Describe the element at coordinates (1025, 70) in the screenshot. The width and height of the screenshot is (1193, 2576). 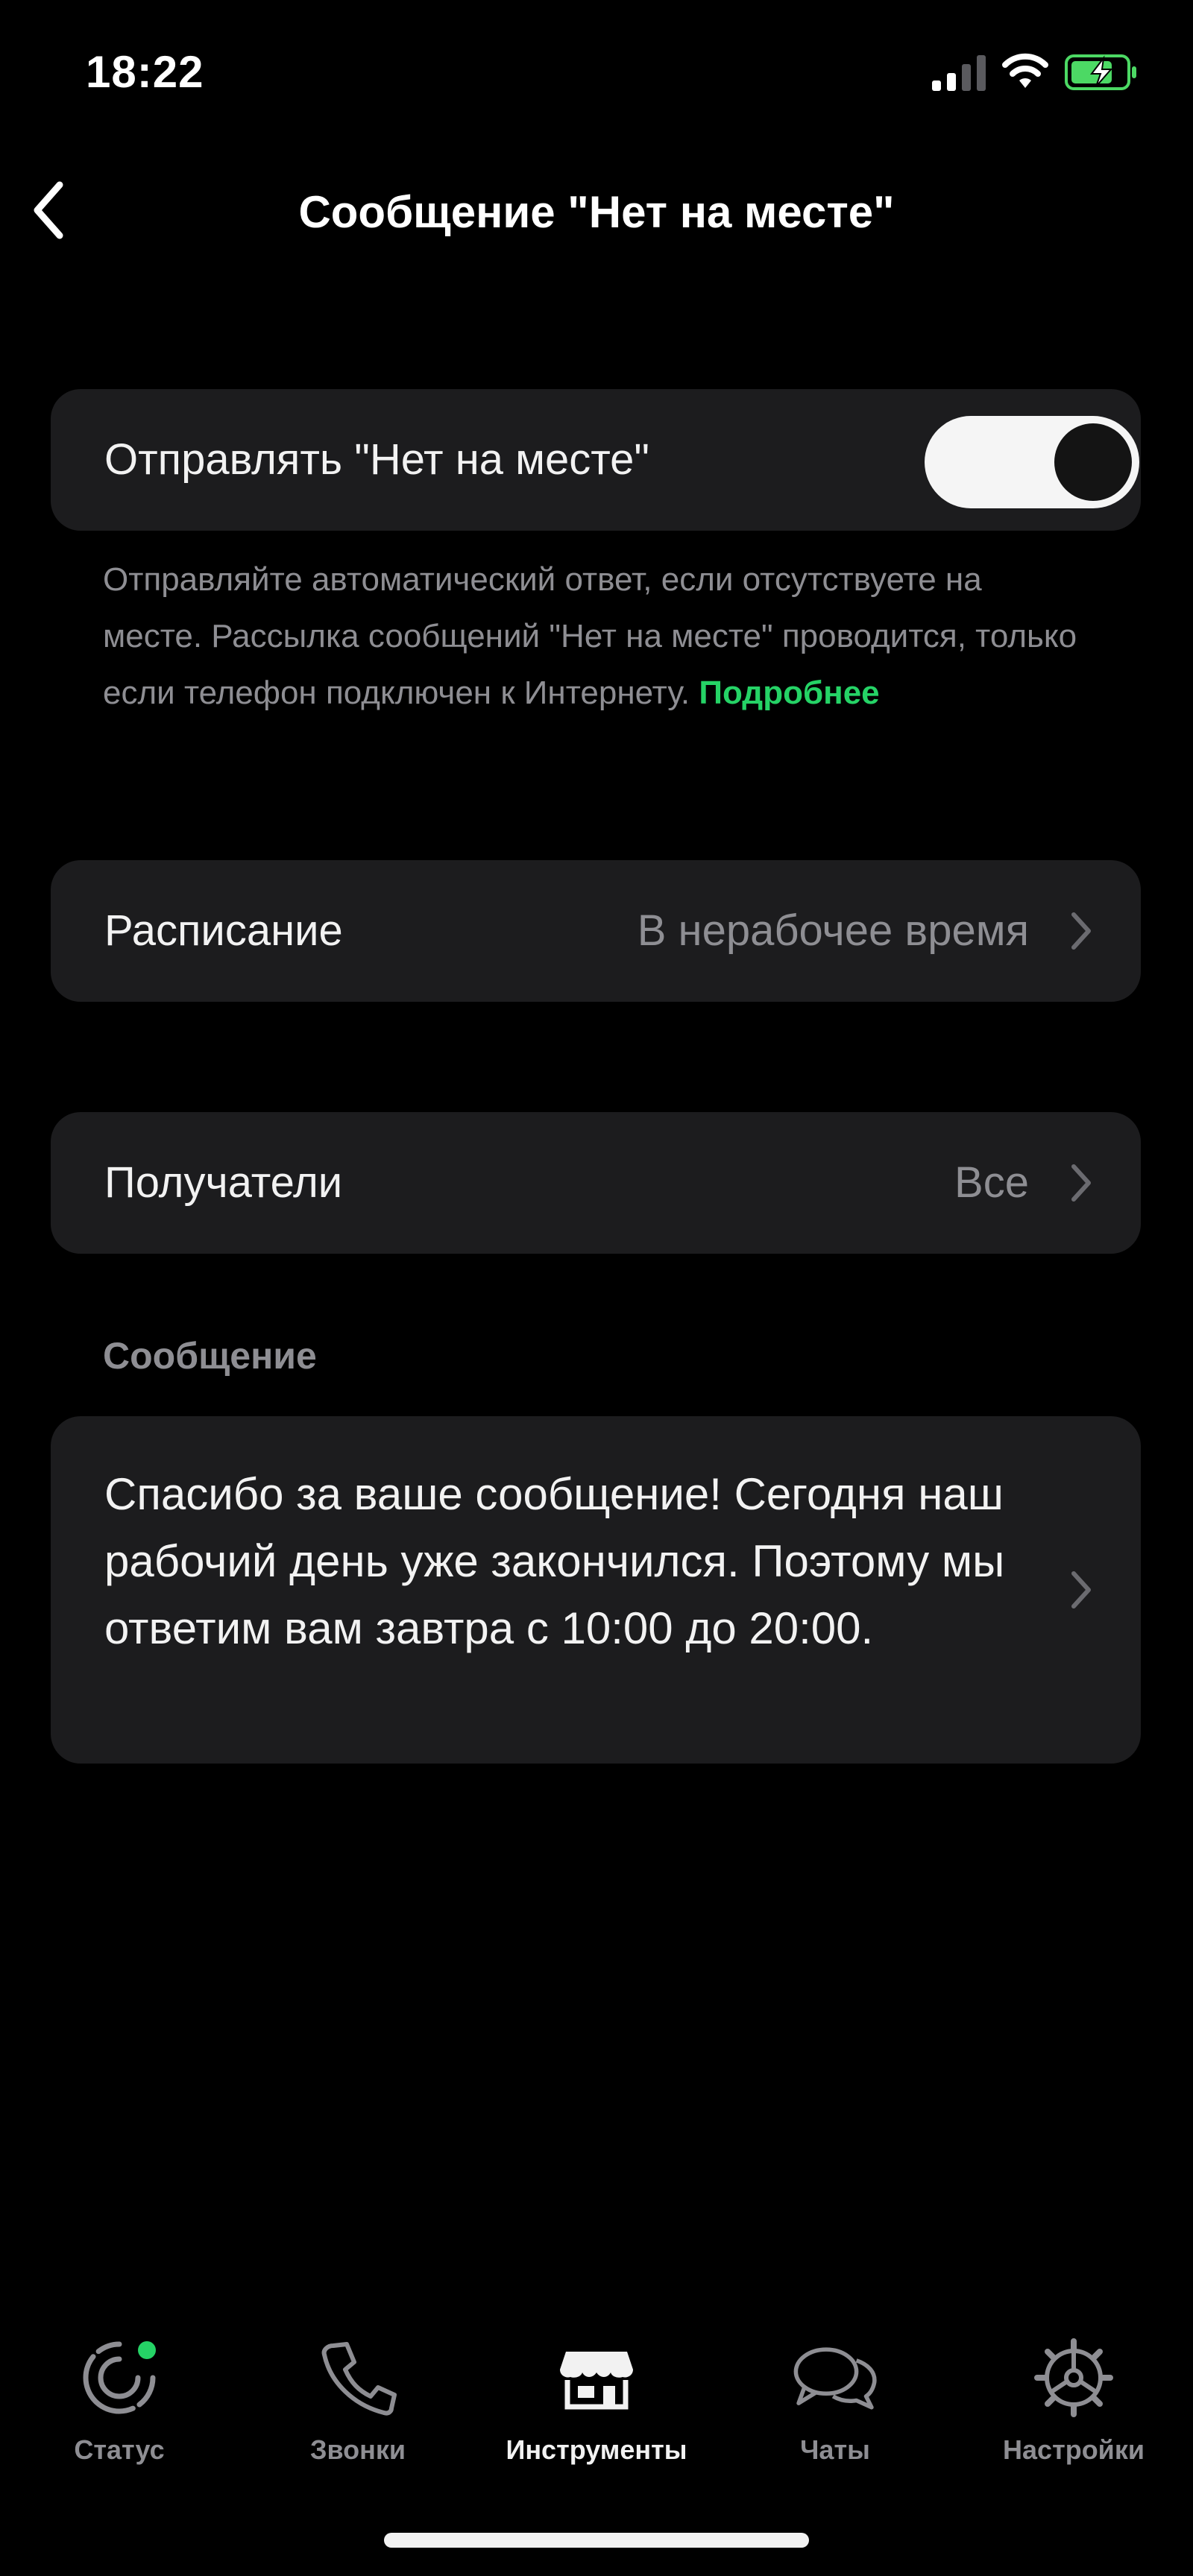
I see `wifi-icon` at that location.